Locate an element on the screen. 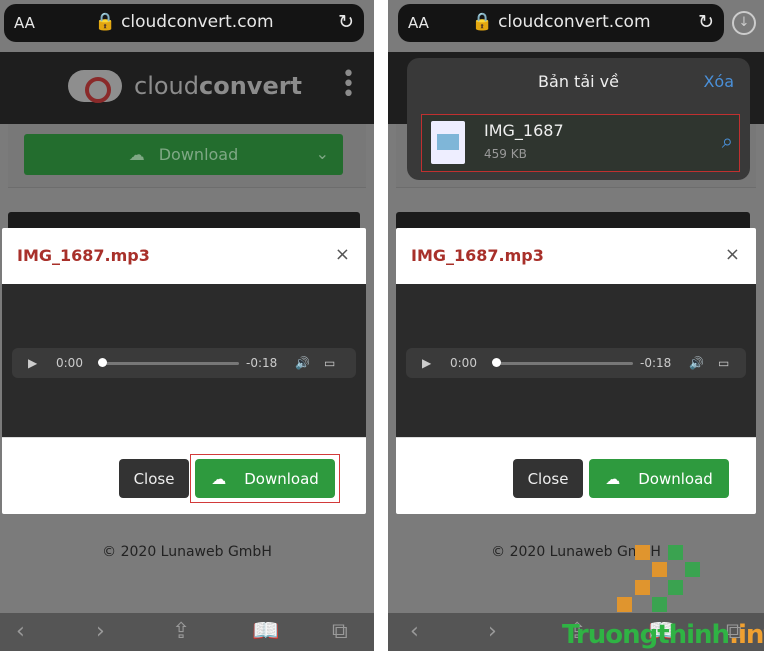  page-download-button: ☁ Download ⌄ is located at coordinates (183, 154).